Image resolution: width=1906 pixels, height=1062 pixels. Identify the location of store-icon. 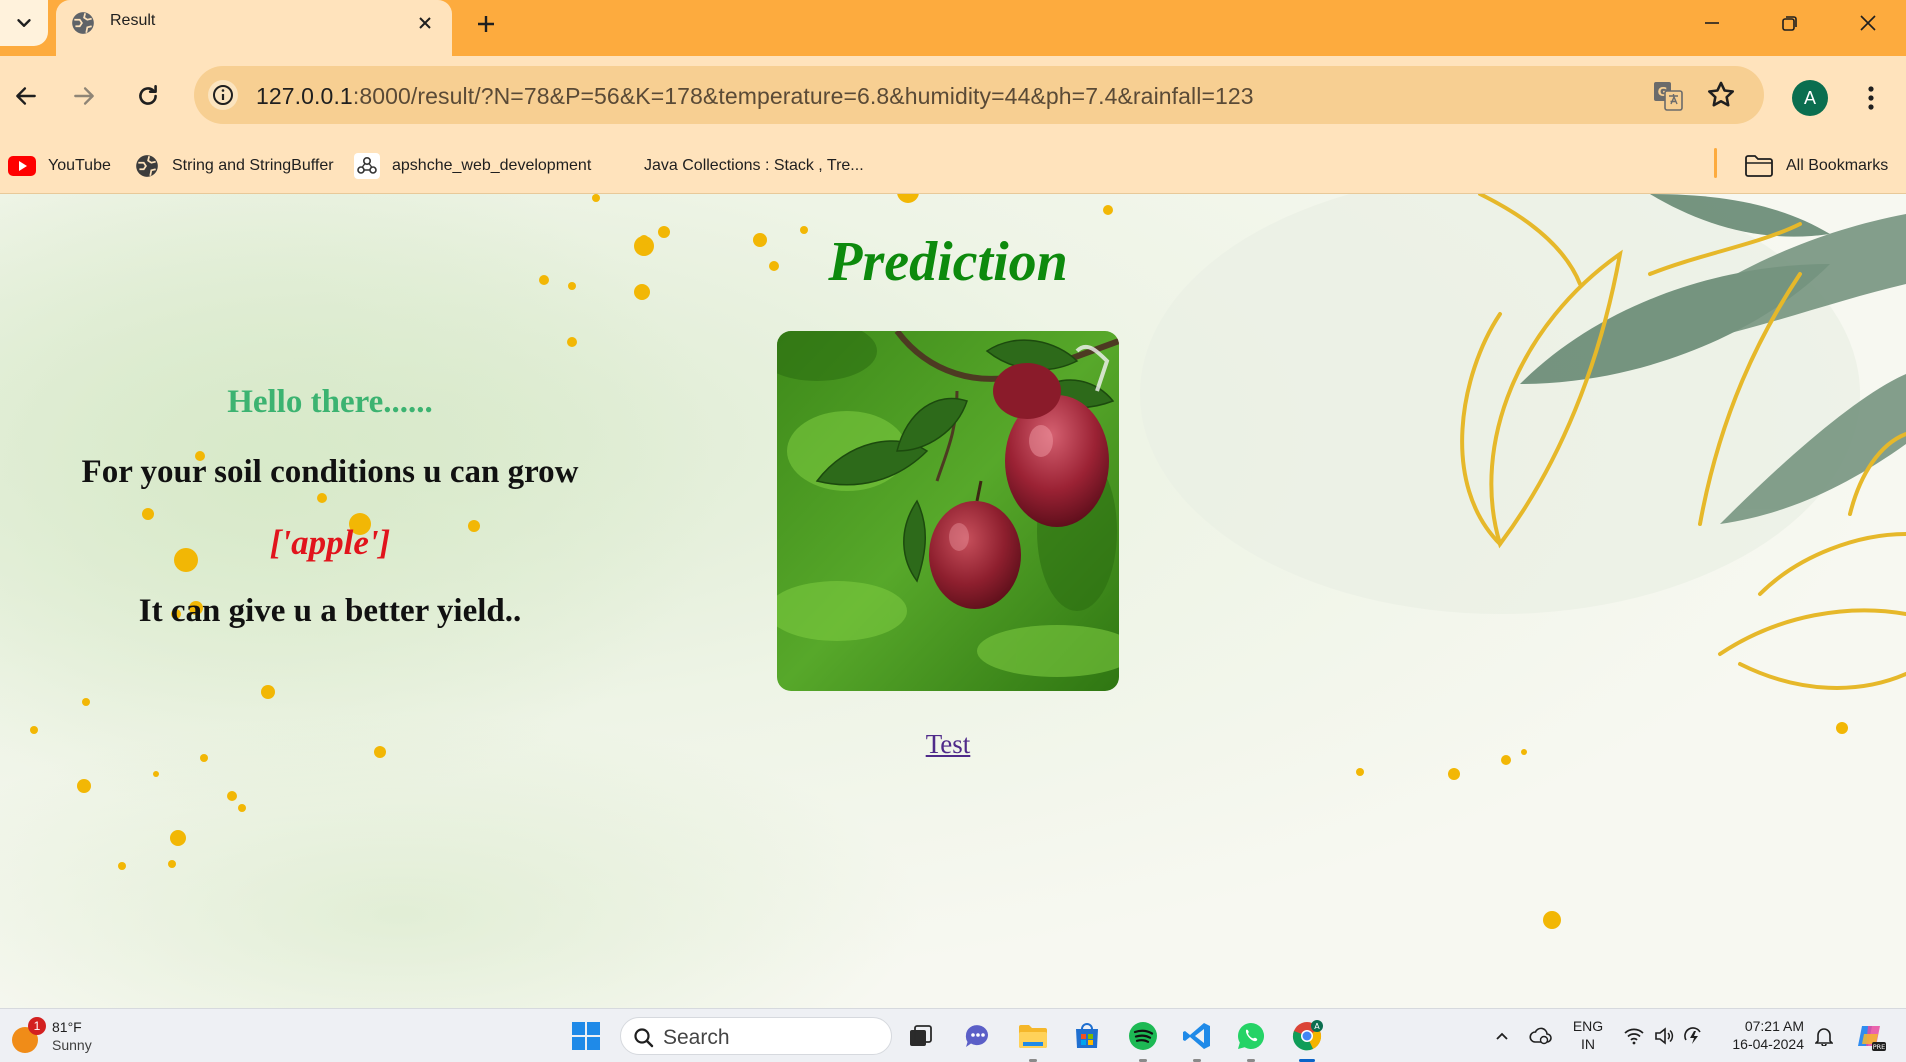
(1087, 1035).